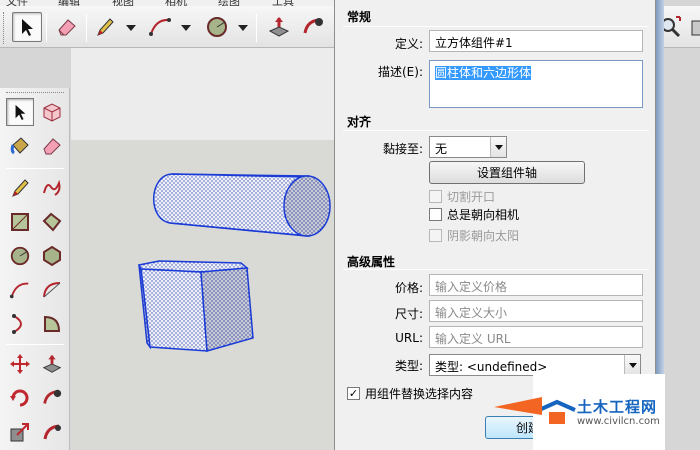 The height and width of the screenshot is (450, 700). I want to click on arc-icon, so click(160, 27).